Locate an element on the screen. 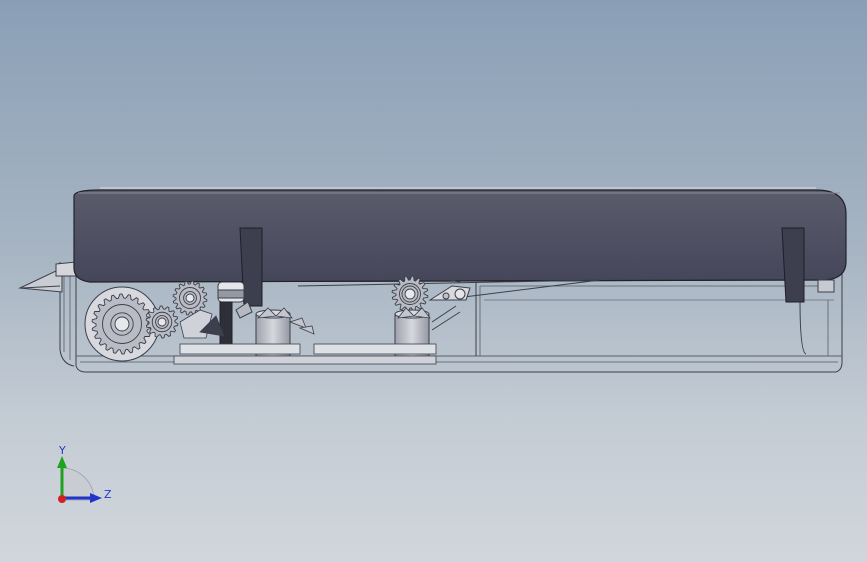 This screenshot has height=562, width=867. x-axis-point is located at coordinates (62, 499).